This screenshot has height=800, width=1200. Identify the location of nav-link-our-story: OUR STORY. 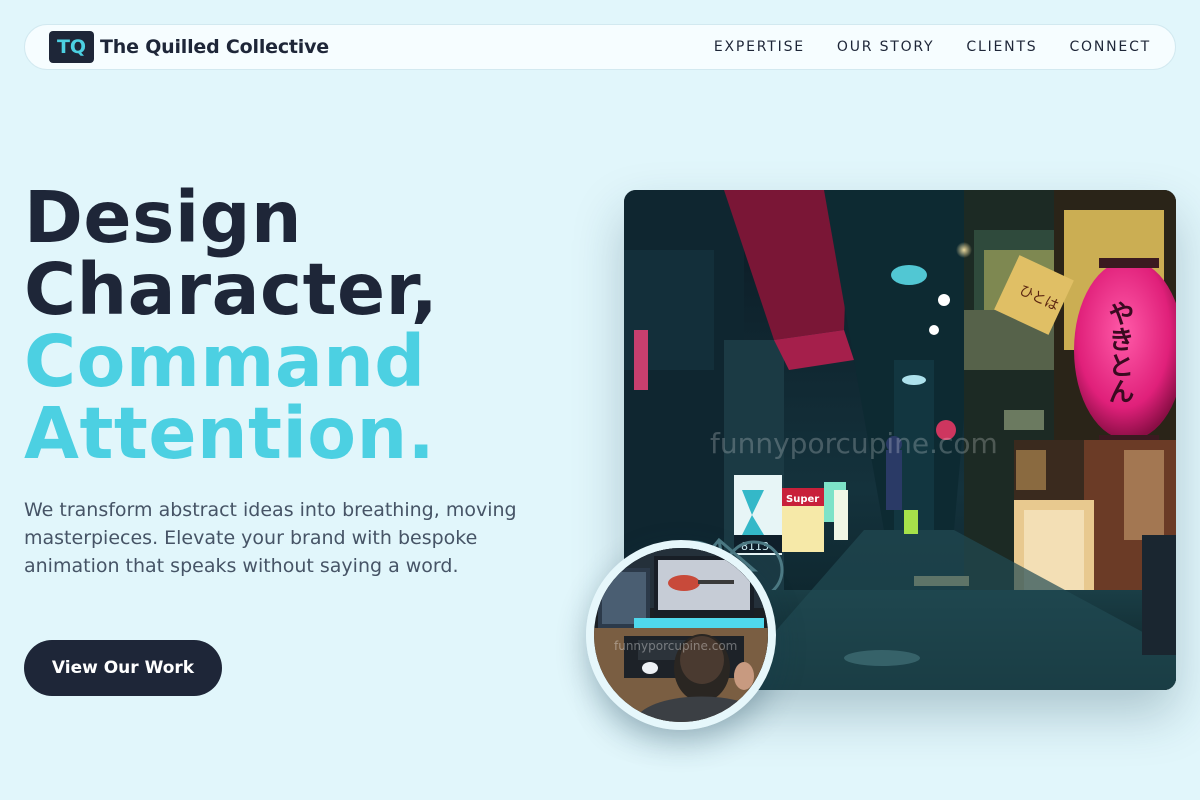
(886, 47).